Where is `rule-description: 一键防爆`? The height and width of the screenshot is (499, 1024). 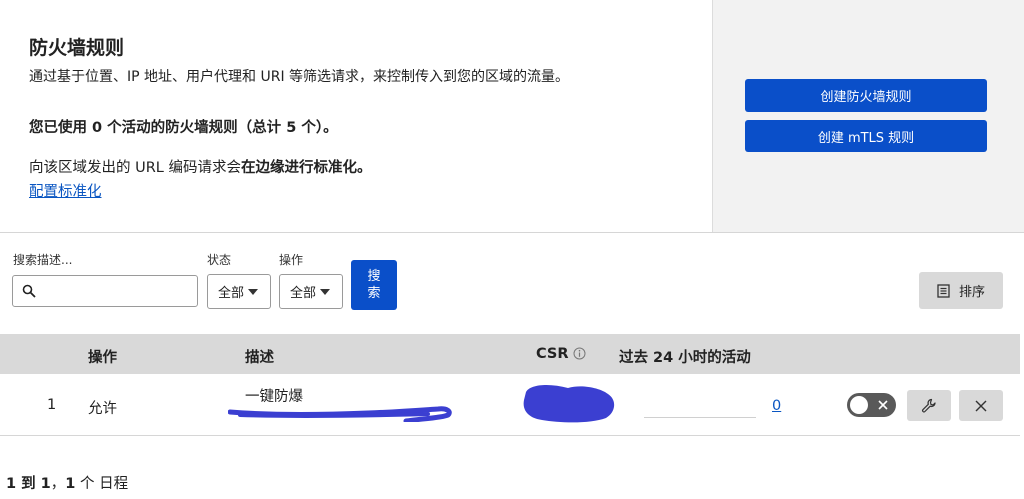
rule-description: 一键防爆 is located at coordinates (274, 395).